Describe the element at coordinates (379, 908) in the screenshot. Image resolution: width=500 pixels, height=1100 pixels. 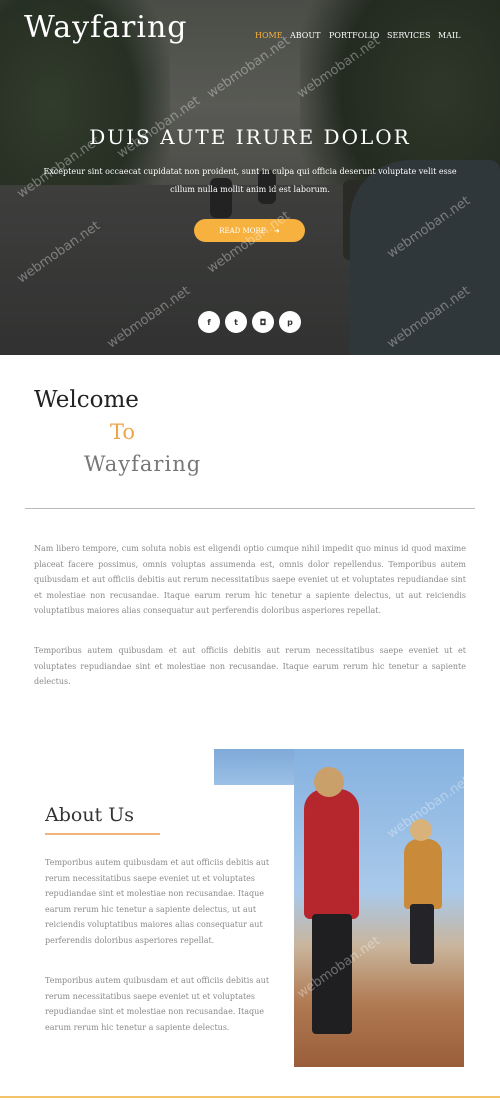
I see `about-photo` at that location.